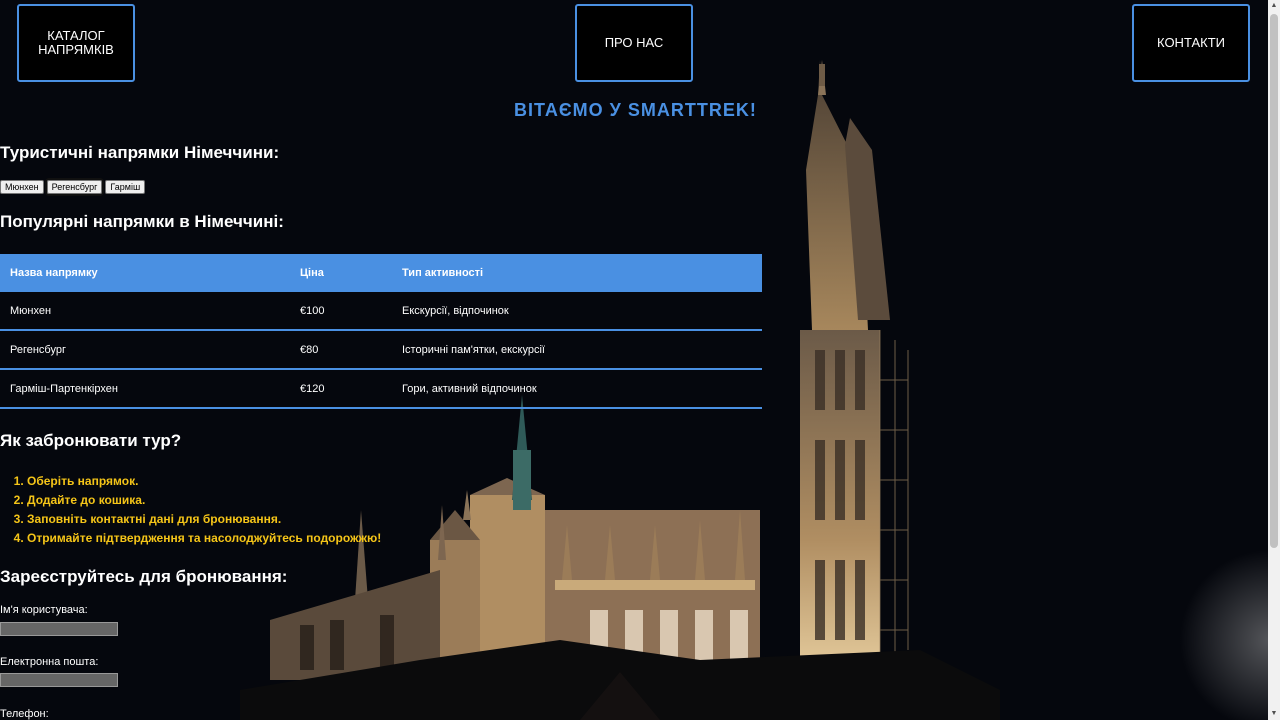 Image resolution: width=1280 pixels, height=720 pixels. What do you see at coordinates (204, 500) in the screenshot?
I see `list-item: Додайте до кошика.` at bounding box center [204, 500].